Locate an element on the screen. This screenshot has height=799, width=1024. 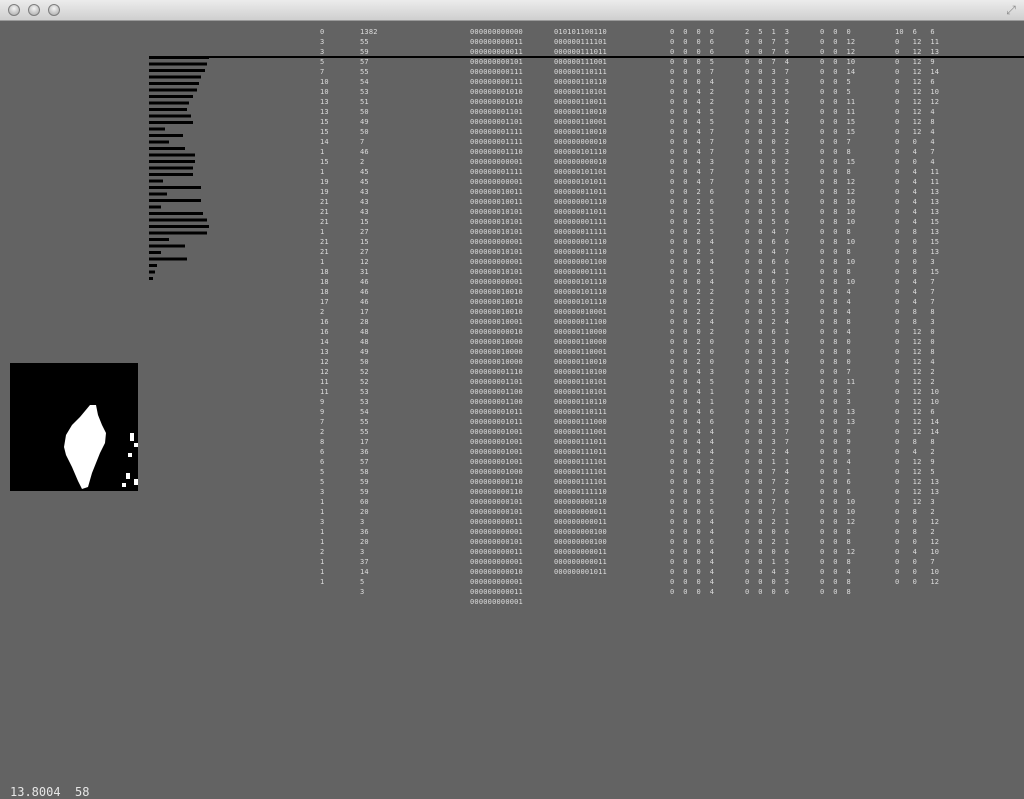
close-window-button is located at coordinates (14, 10).